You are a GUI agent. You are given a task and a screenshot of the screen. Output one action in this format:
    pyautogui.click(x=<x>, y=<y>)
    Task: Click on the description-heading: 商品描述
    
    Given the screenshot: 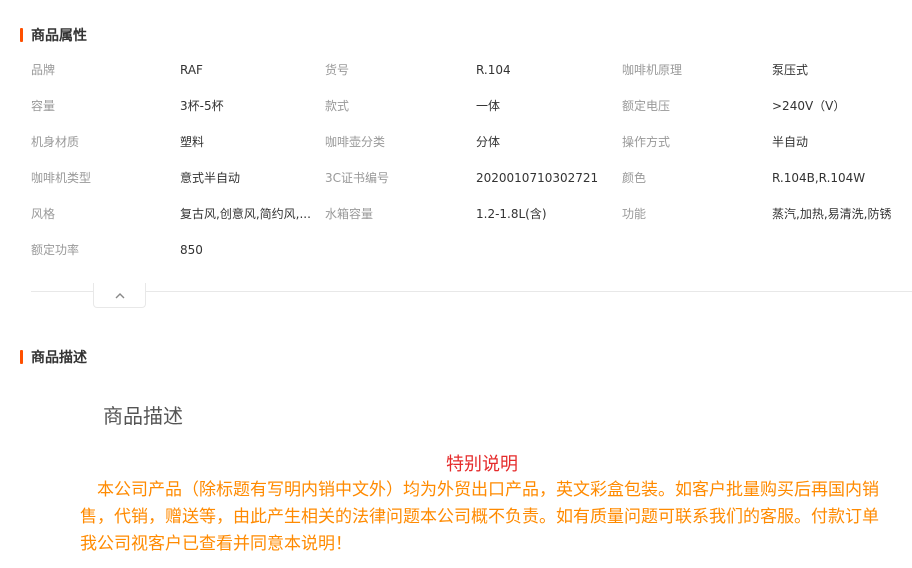 What is the action you would take?
    pyautogui.click(x=143, y=416)
    